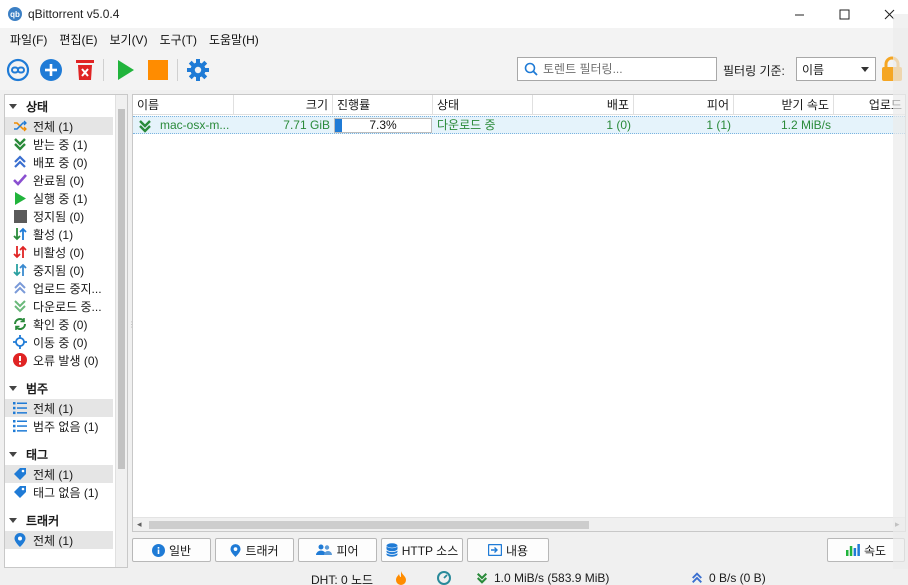  What do you see at coordinates (20, 288) in the screenshot?
I see `upload-stalled-icon` at bounding box center [20, 288].